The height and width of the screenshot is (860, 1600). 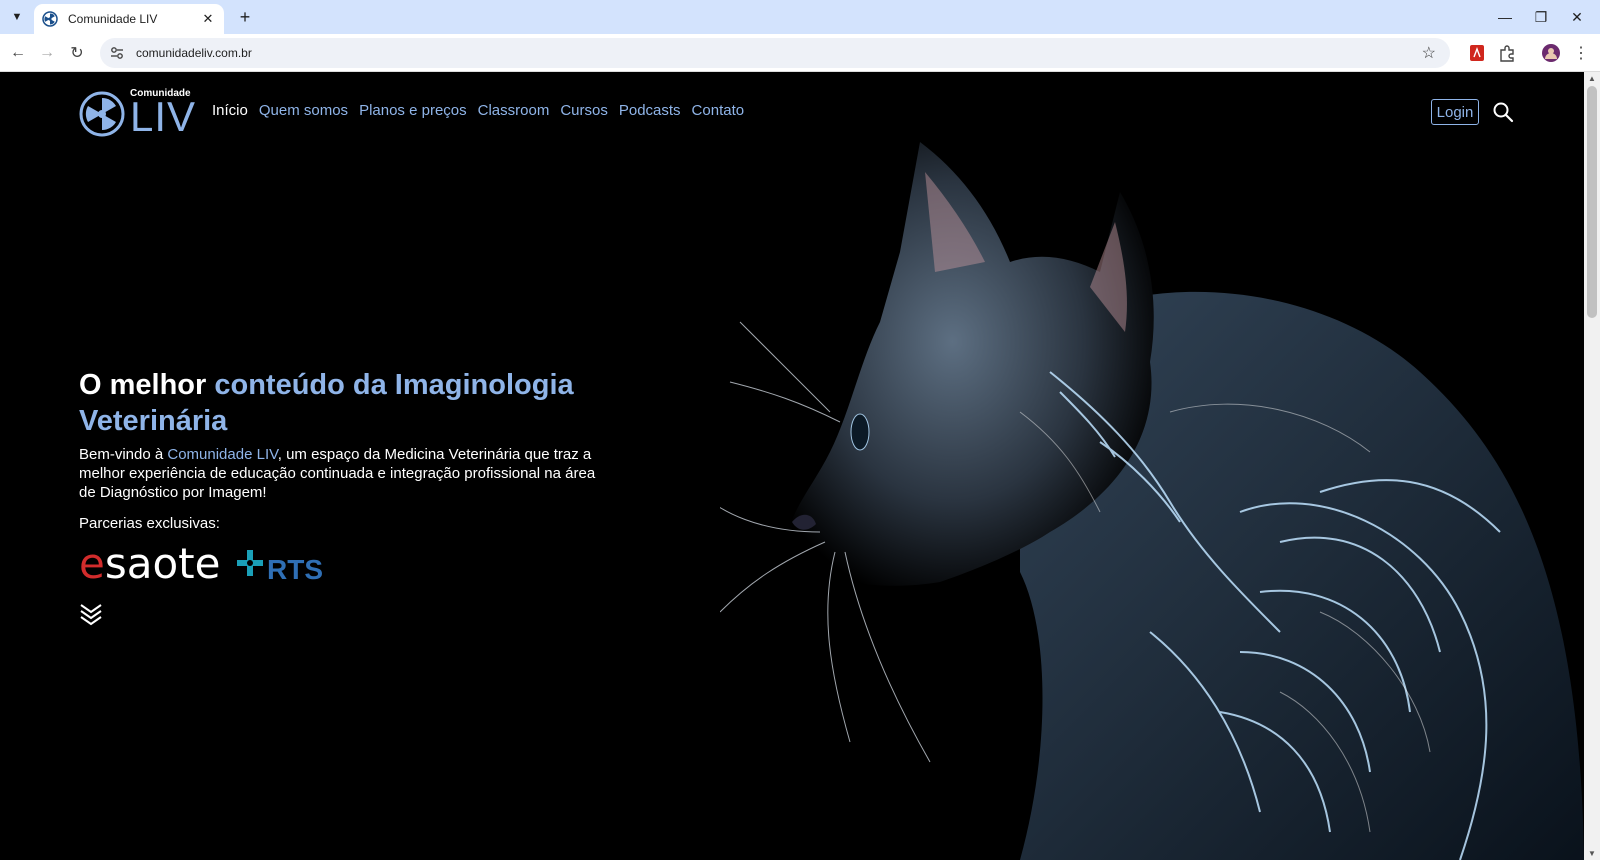 I want to click on browser-tab: Comunidade LIV ✕, so click(x=129, y=19).